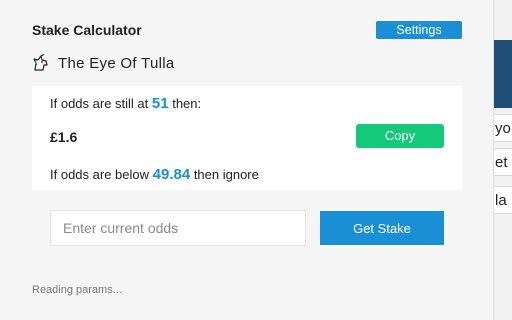 Image resolution: width=512 pixels, height=320 pixels. Describe the element at coordinates (100, 174) in the screenshot. I see `odds-below-prefix: If odds are below` at that location.